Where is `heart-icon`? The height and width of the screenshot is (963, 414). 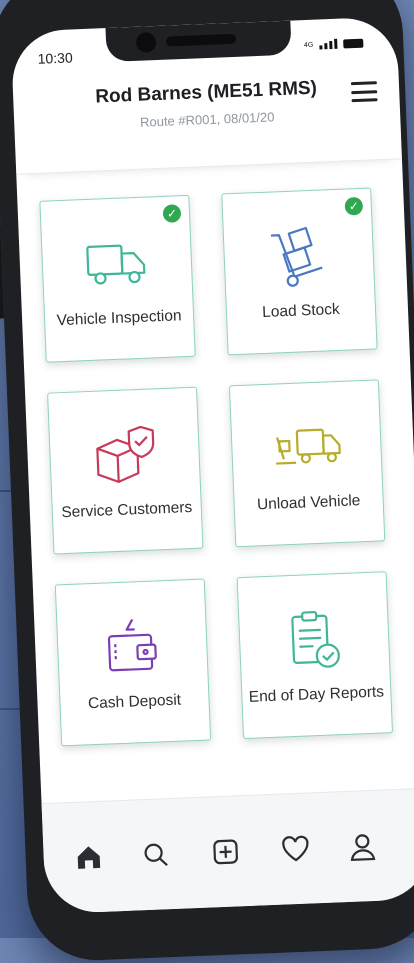
heart-icon is located at coordinates (295, 848).